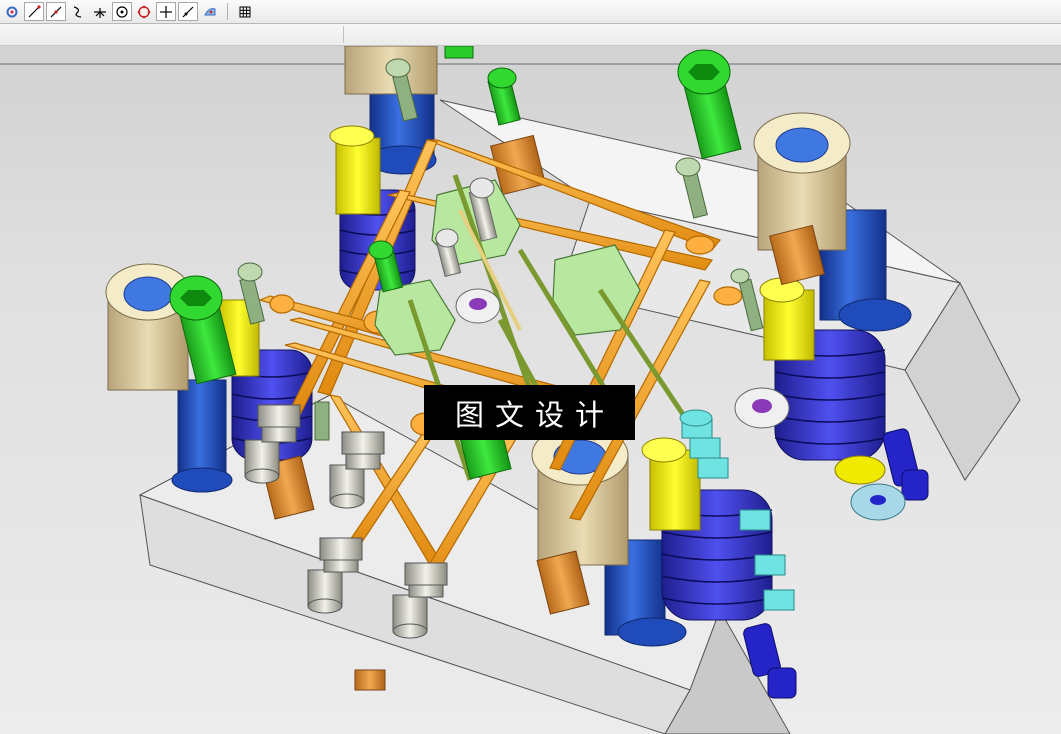  I want to click on line-angle-button, so click(56, 11).